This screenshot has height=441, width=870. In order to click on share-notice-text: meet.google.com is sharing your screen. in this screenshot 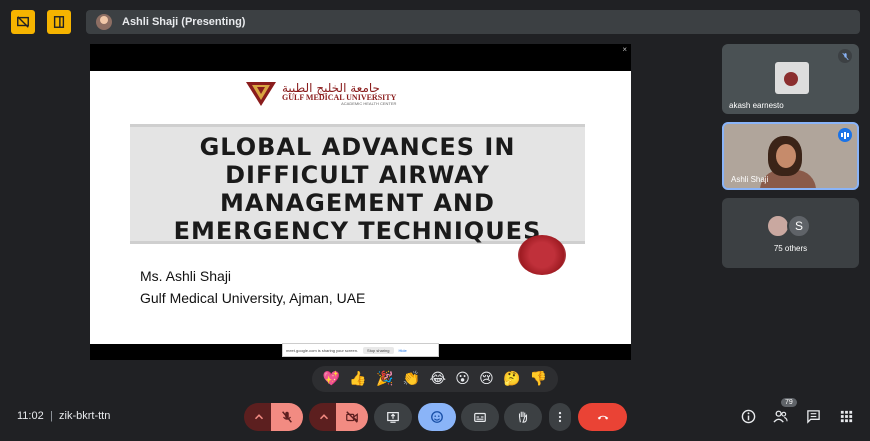, I will do `click(322, 350)`.